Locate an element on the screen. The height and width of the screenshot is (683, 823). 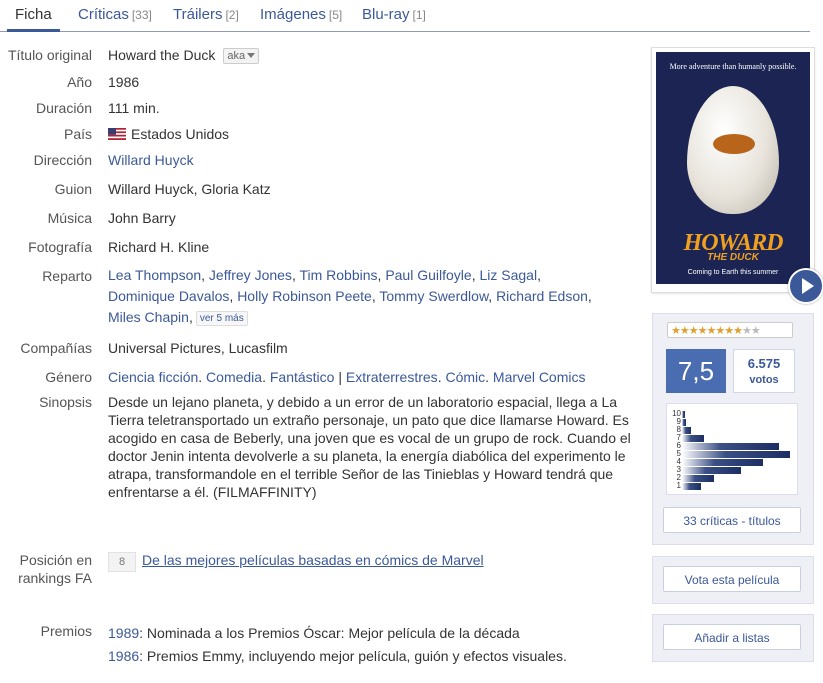
label-cast: Reparto is located at coordinates (67, 276).